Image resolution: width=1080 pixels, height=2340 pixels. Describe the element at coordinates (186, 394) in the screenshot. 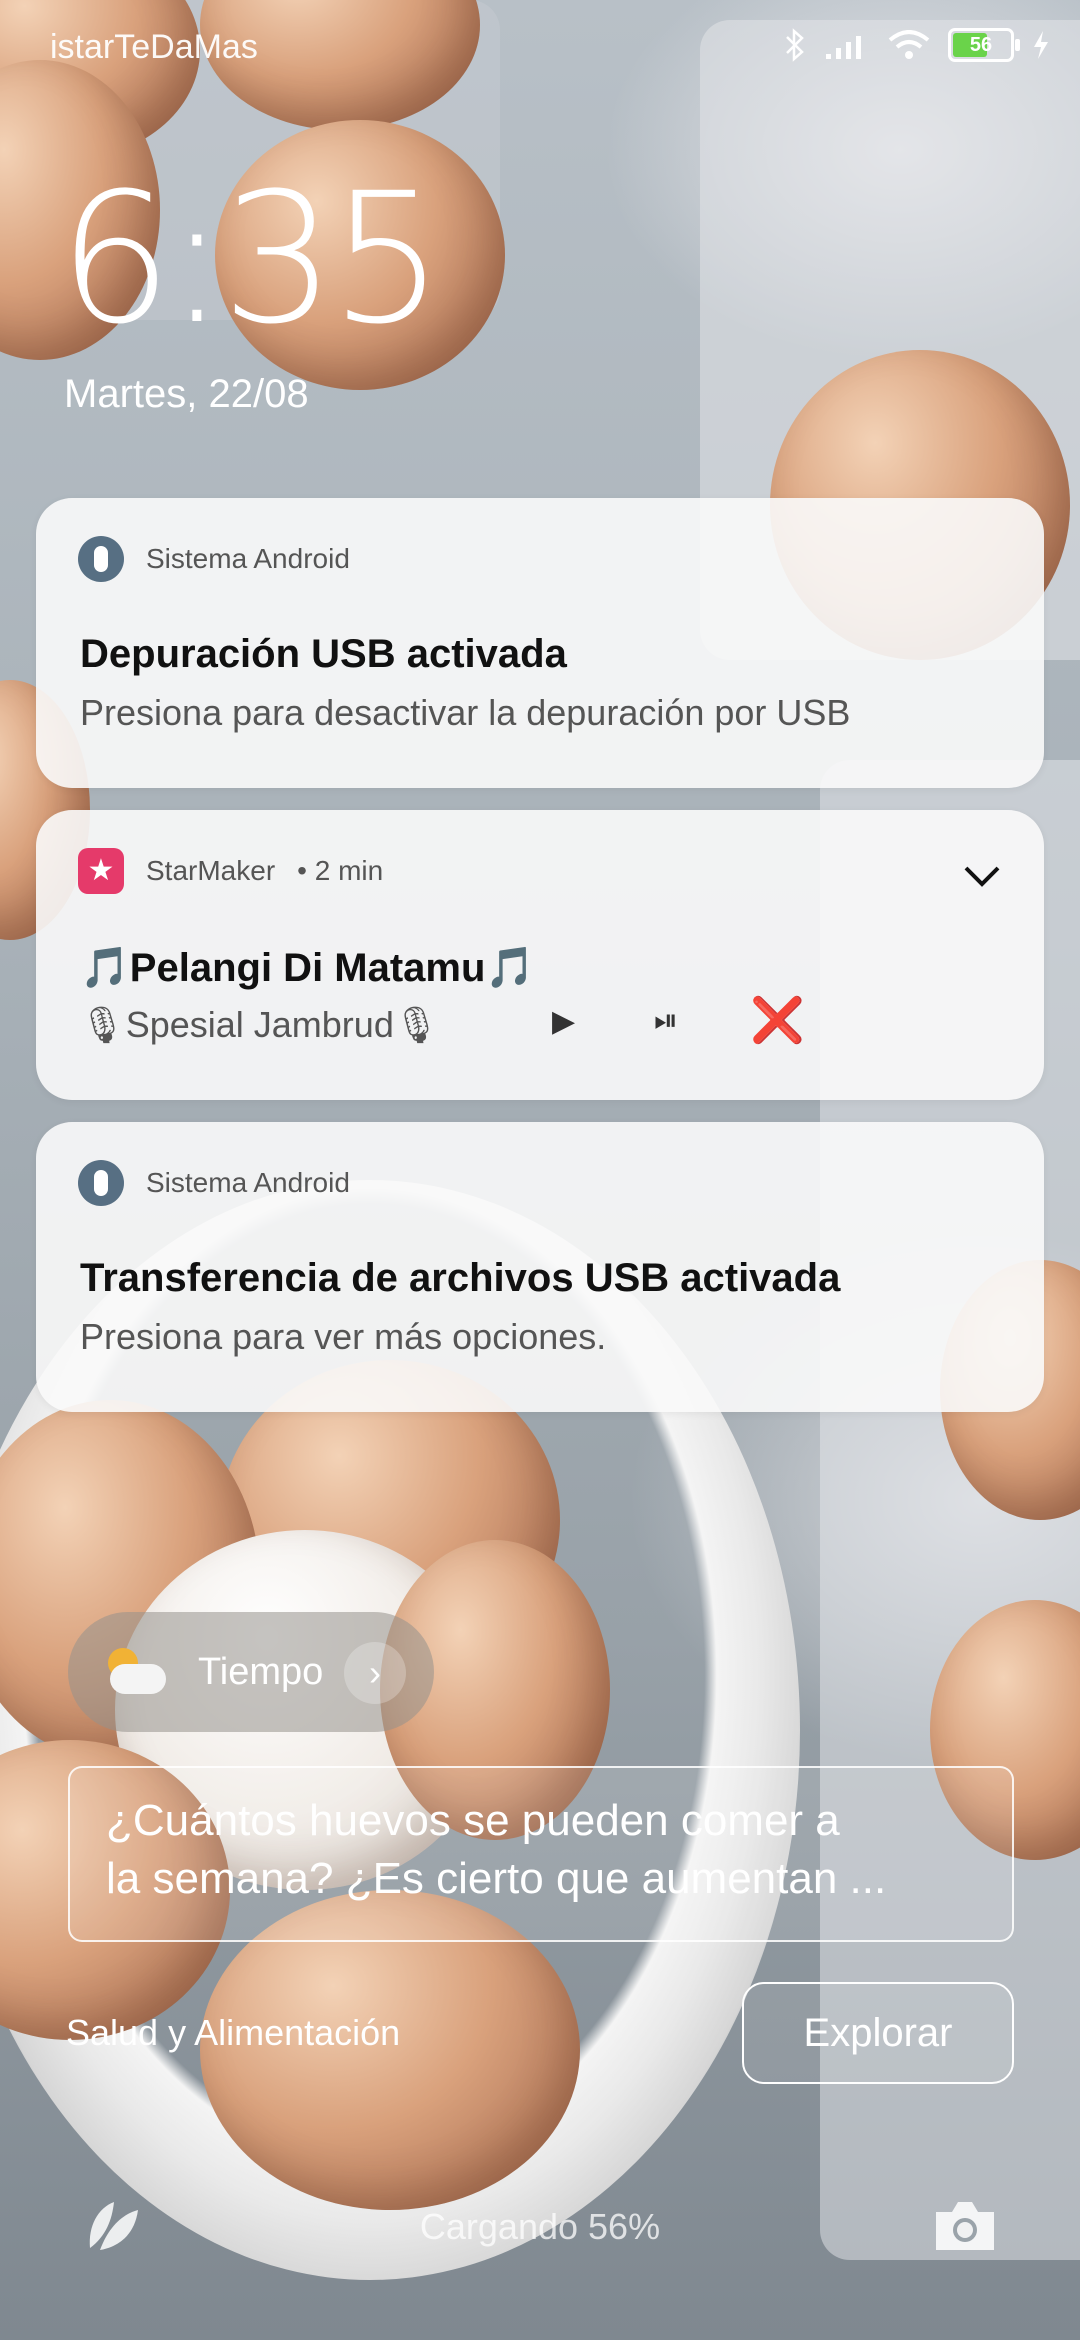

I see `lockscreen-date: Martes, 22/08` at that location.